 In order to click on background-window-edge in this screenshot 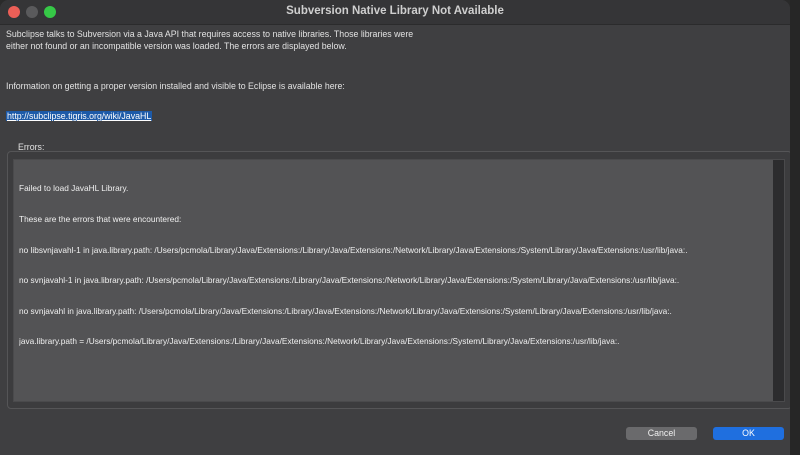, I will do `click(795, 227)`.